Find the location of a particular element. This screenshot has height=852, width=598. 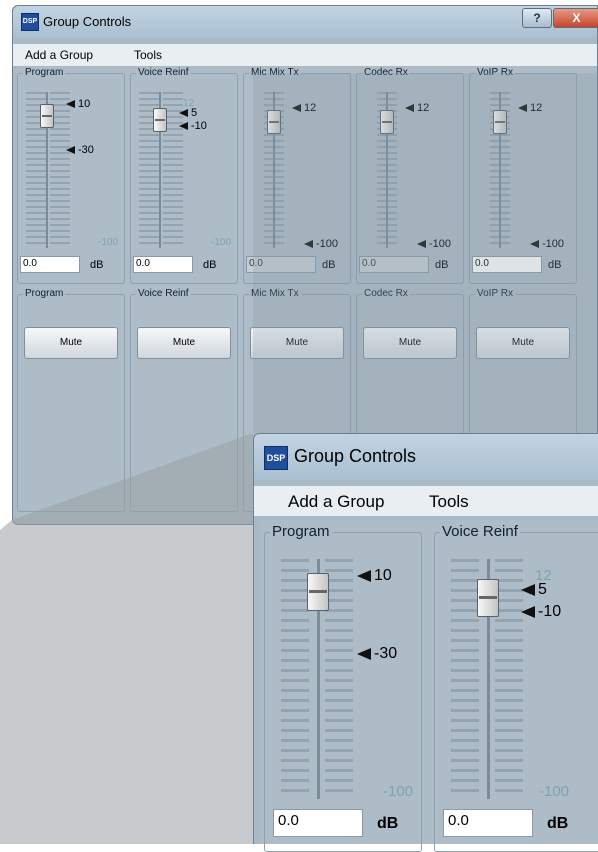

fader-marker: -10 is located at coordinates (541, 612).